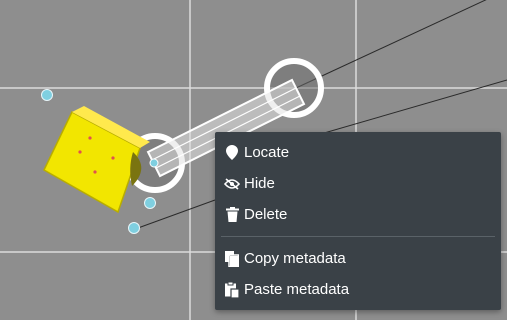 This screenshot has height=320, width=507. I want to click on menu-item-copy-metadata: Copy metadata, so click(358, 258).